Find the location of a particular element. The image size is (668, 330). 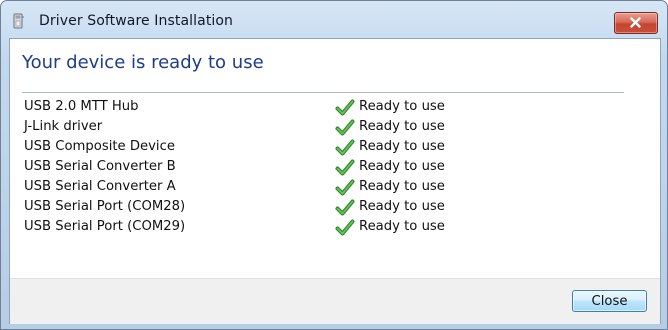

device-row: USB 2.0 MTT Hub Ready to use is located at coordinates (334, 108).